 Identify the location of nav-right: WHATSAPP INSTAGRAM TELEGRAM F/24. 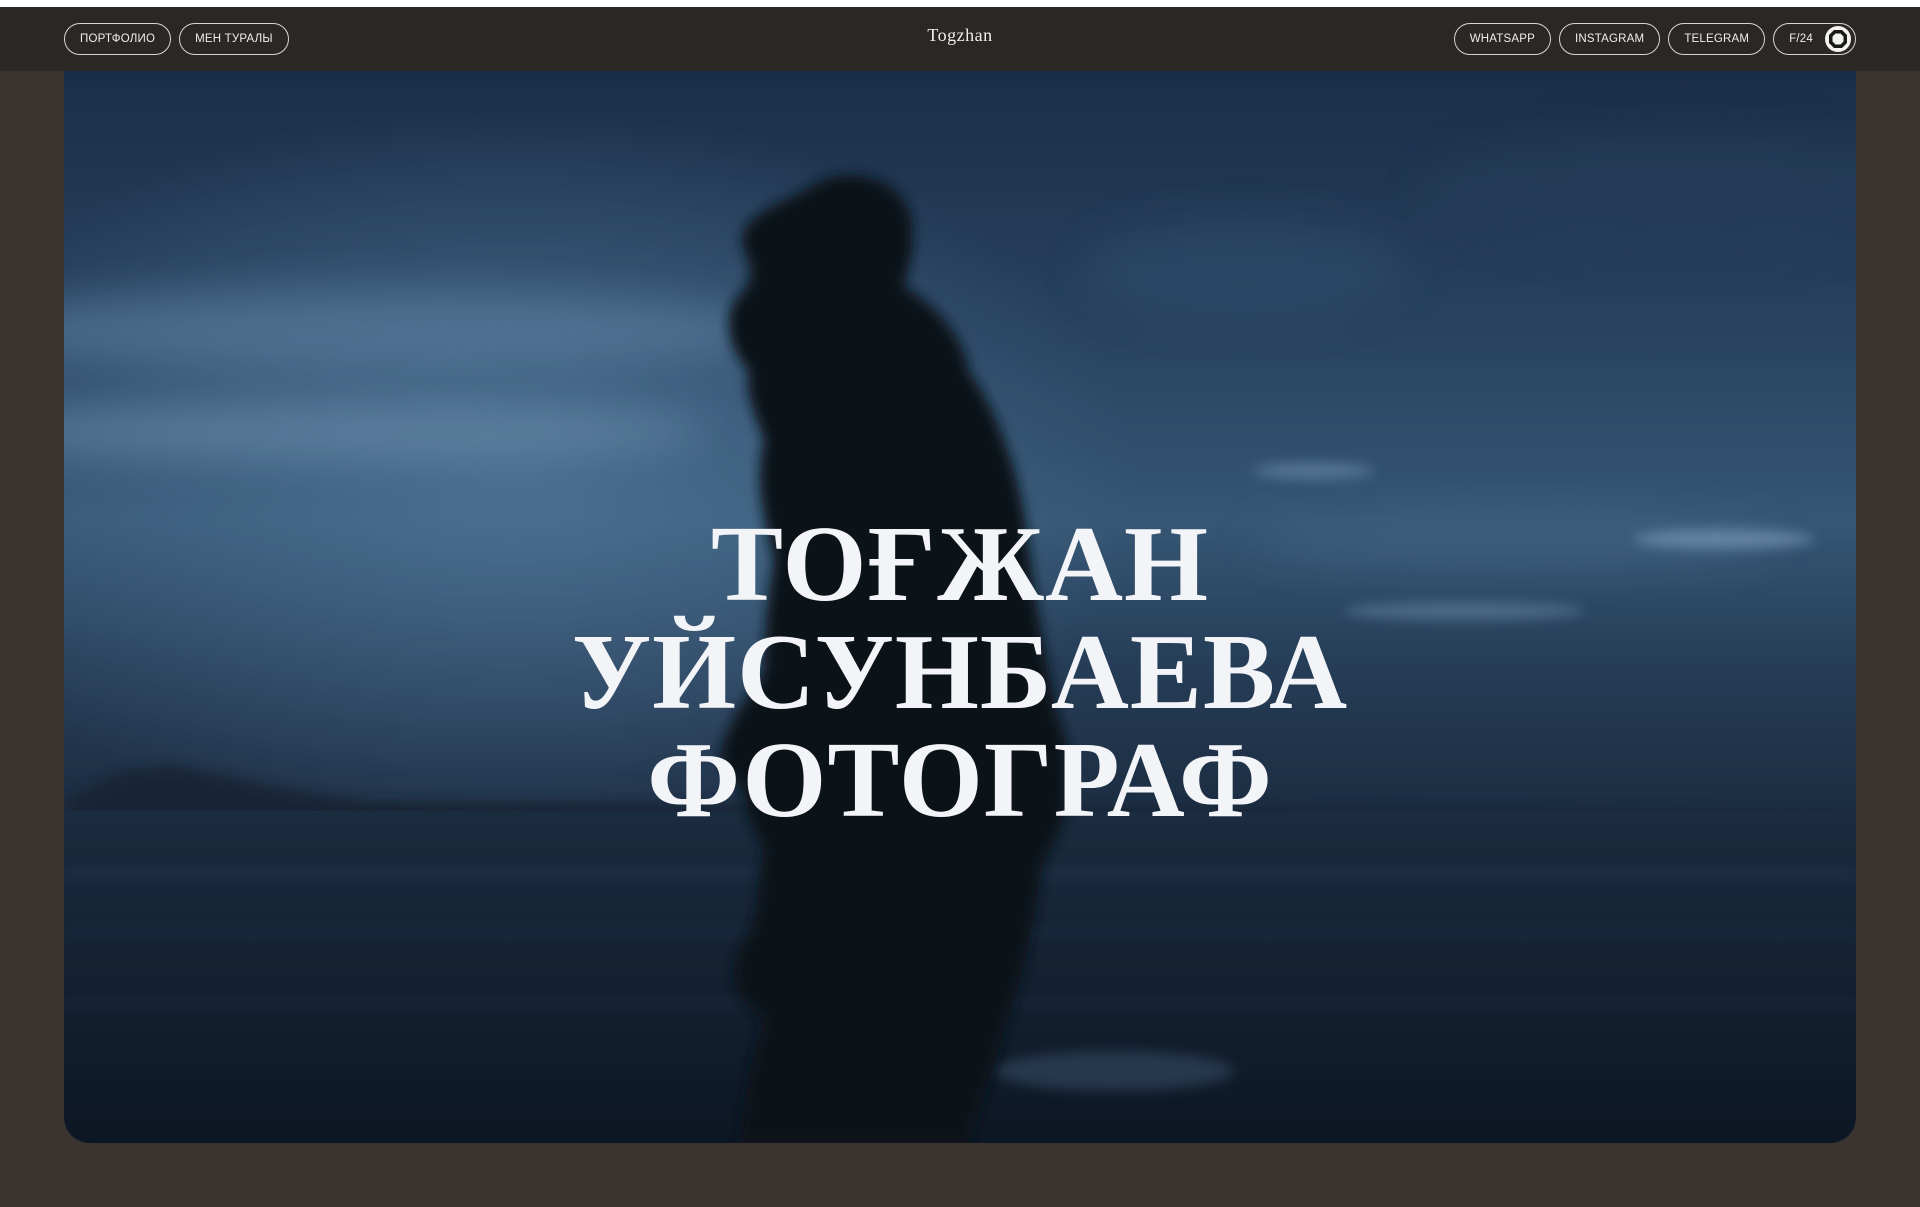
(1654, 39).